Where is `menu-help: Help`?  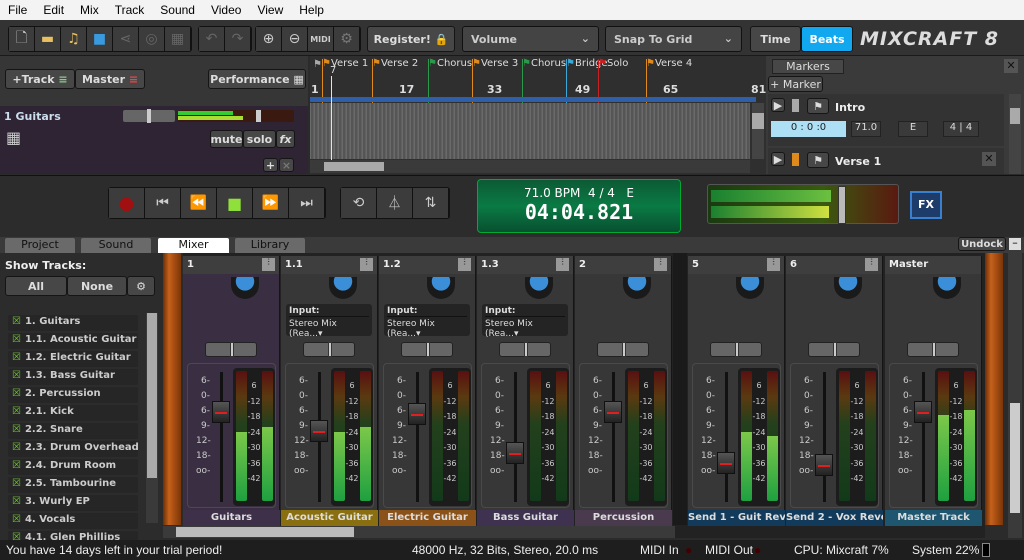 menu-help: Help is located at coordinates (311, 10).